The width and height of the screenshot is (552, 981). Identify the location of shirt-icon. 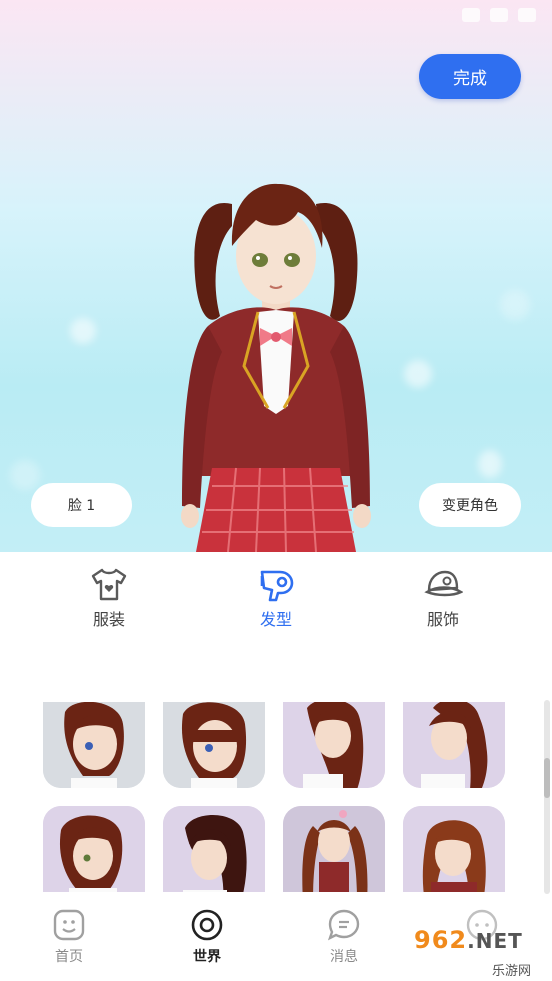
(109, 584).